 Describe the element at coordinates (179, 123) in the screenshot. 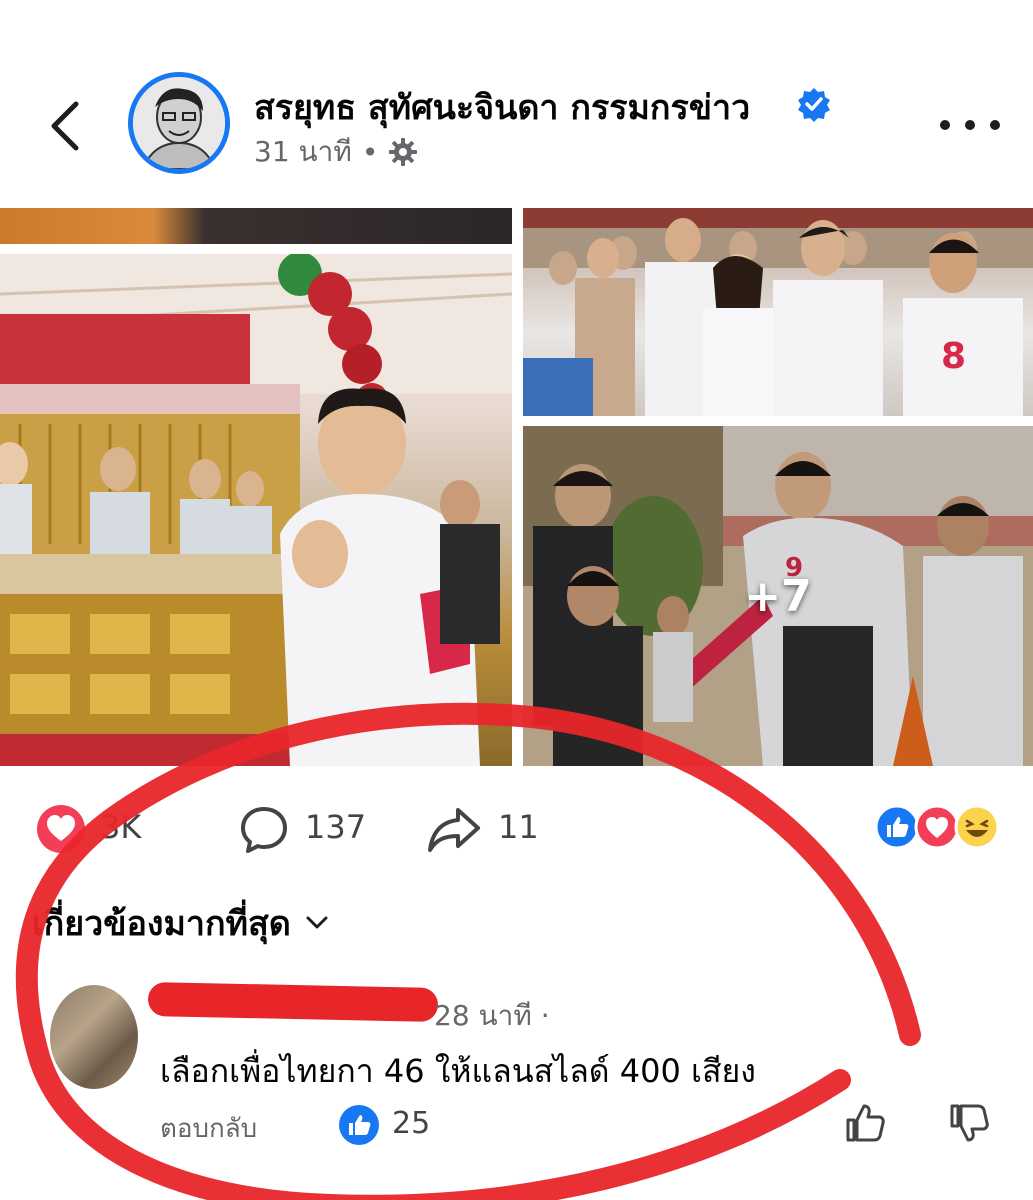

I see `author-avatar` at that location.